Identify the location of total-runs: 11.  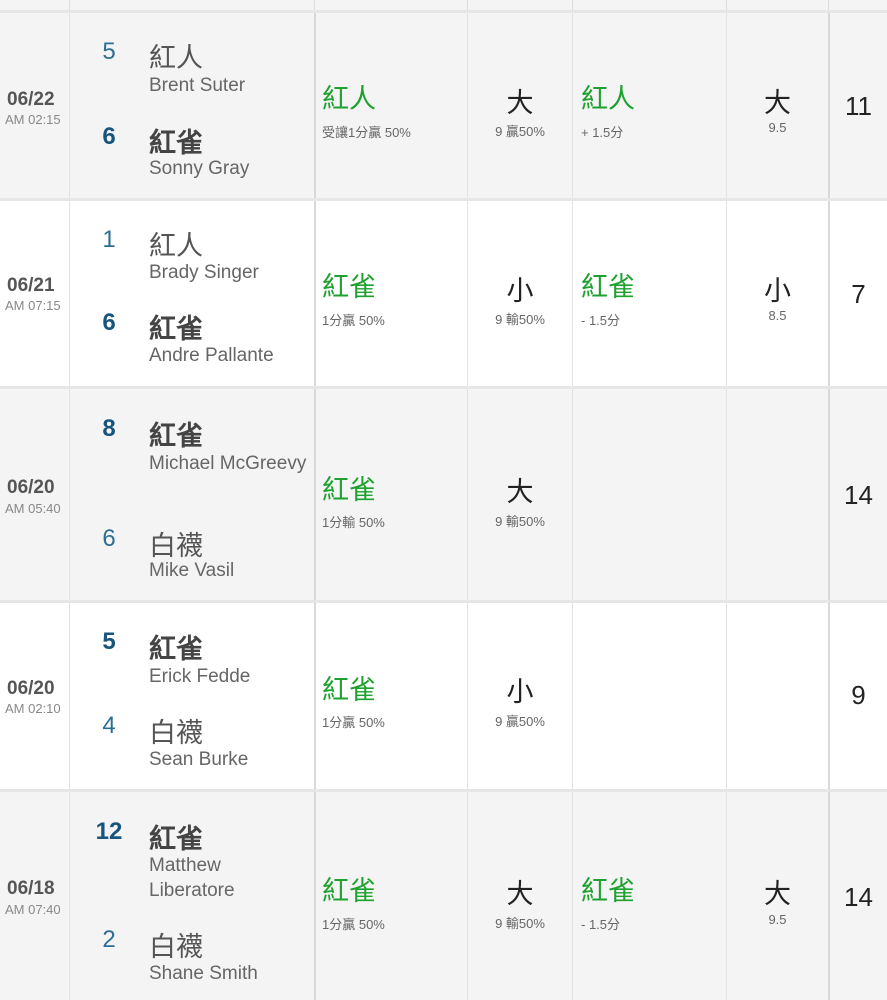
(858, 106).